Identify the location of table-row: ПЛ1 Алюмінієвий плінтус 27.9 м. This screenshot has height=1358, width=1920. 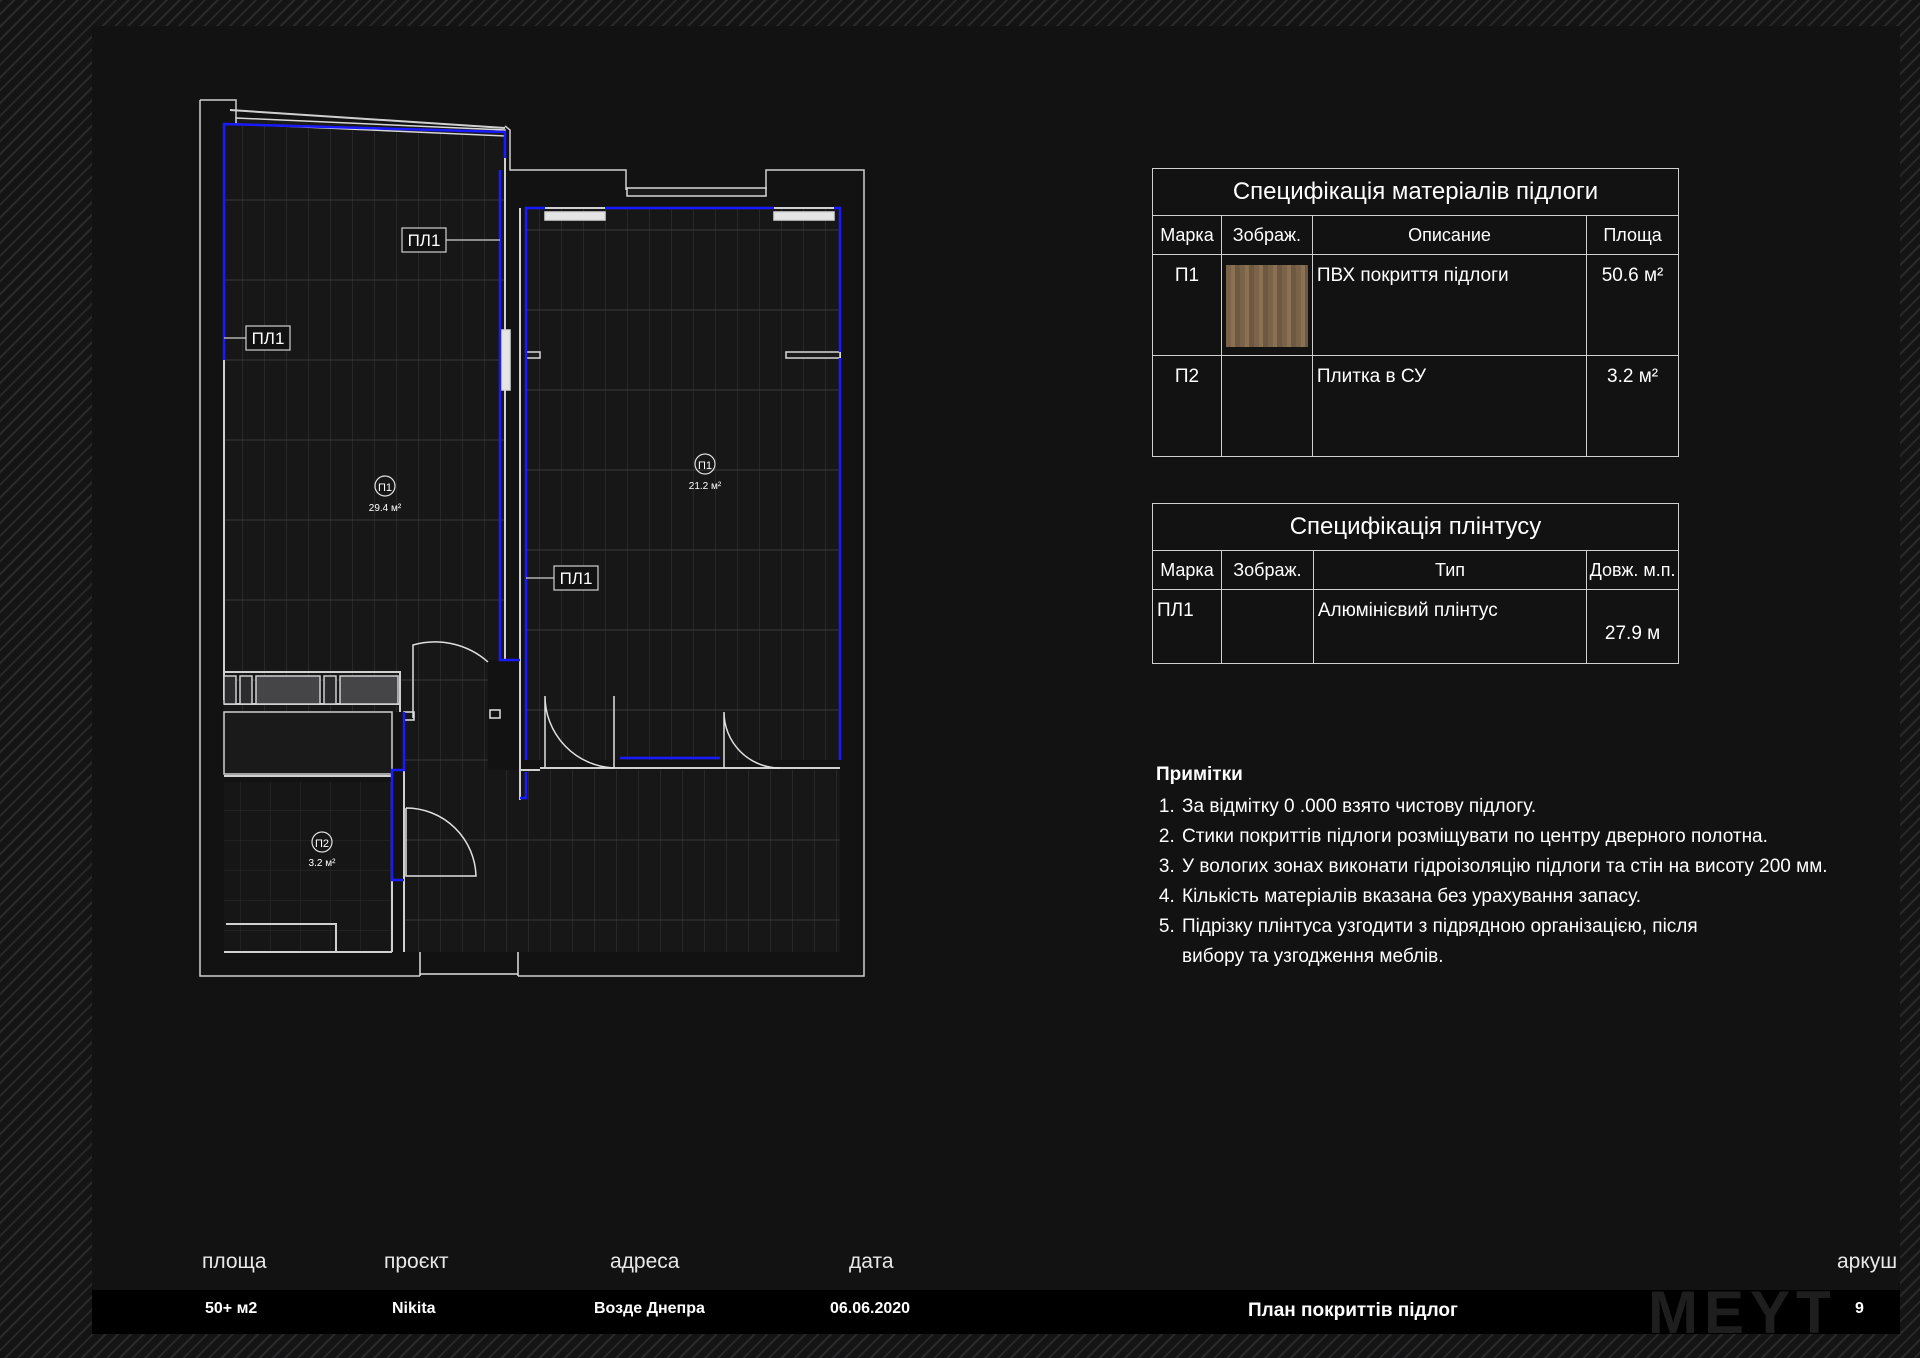
(1415, 626).